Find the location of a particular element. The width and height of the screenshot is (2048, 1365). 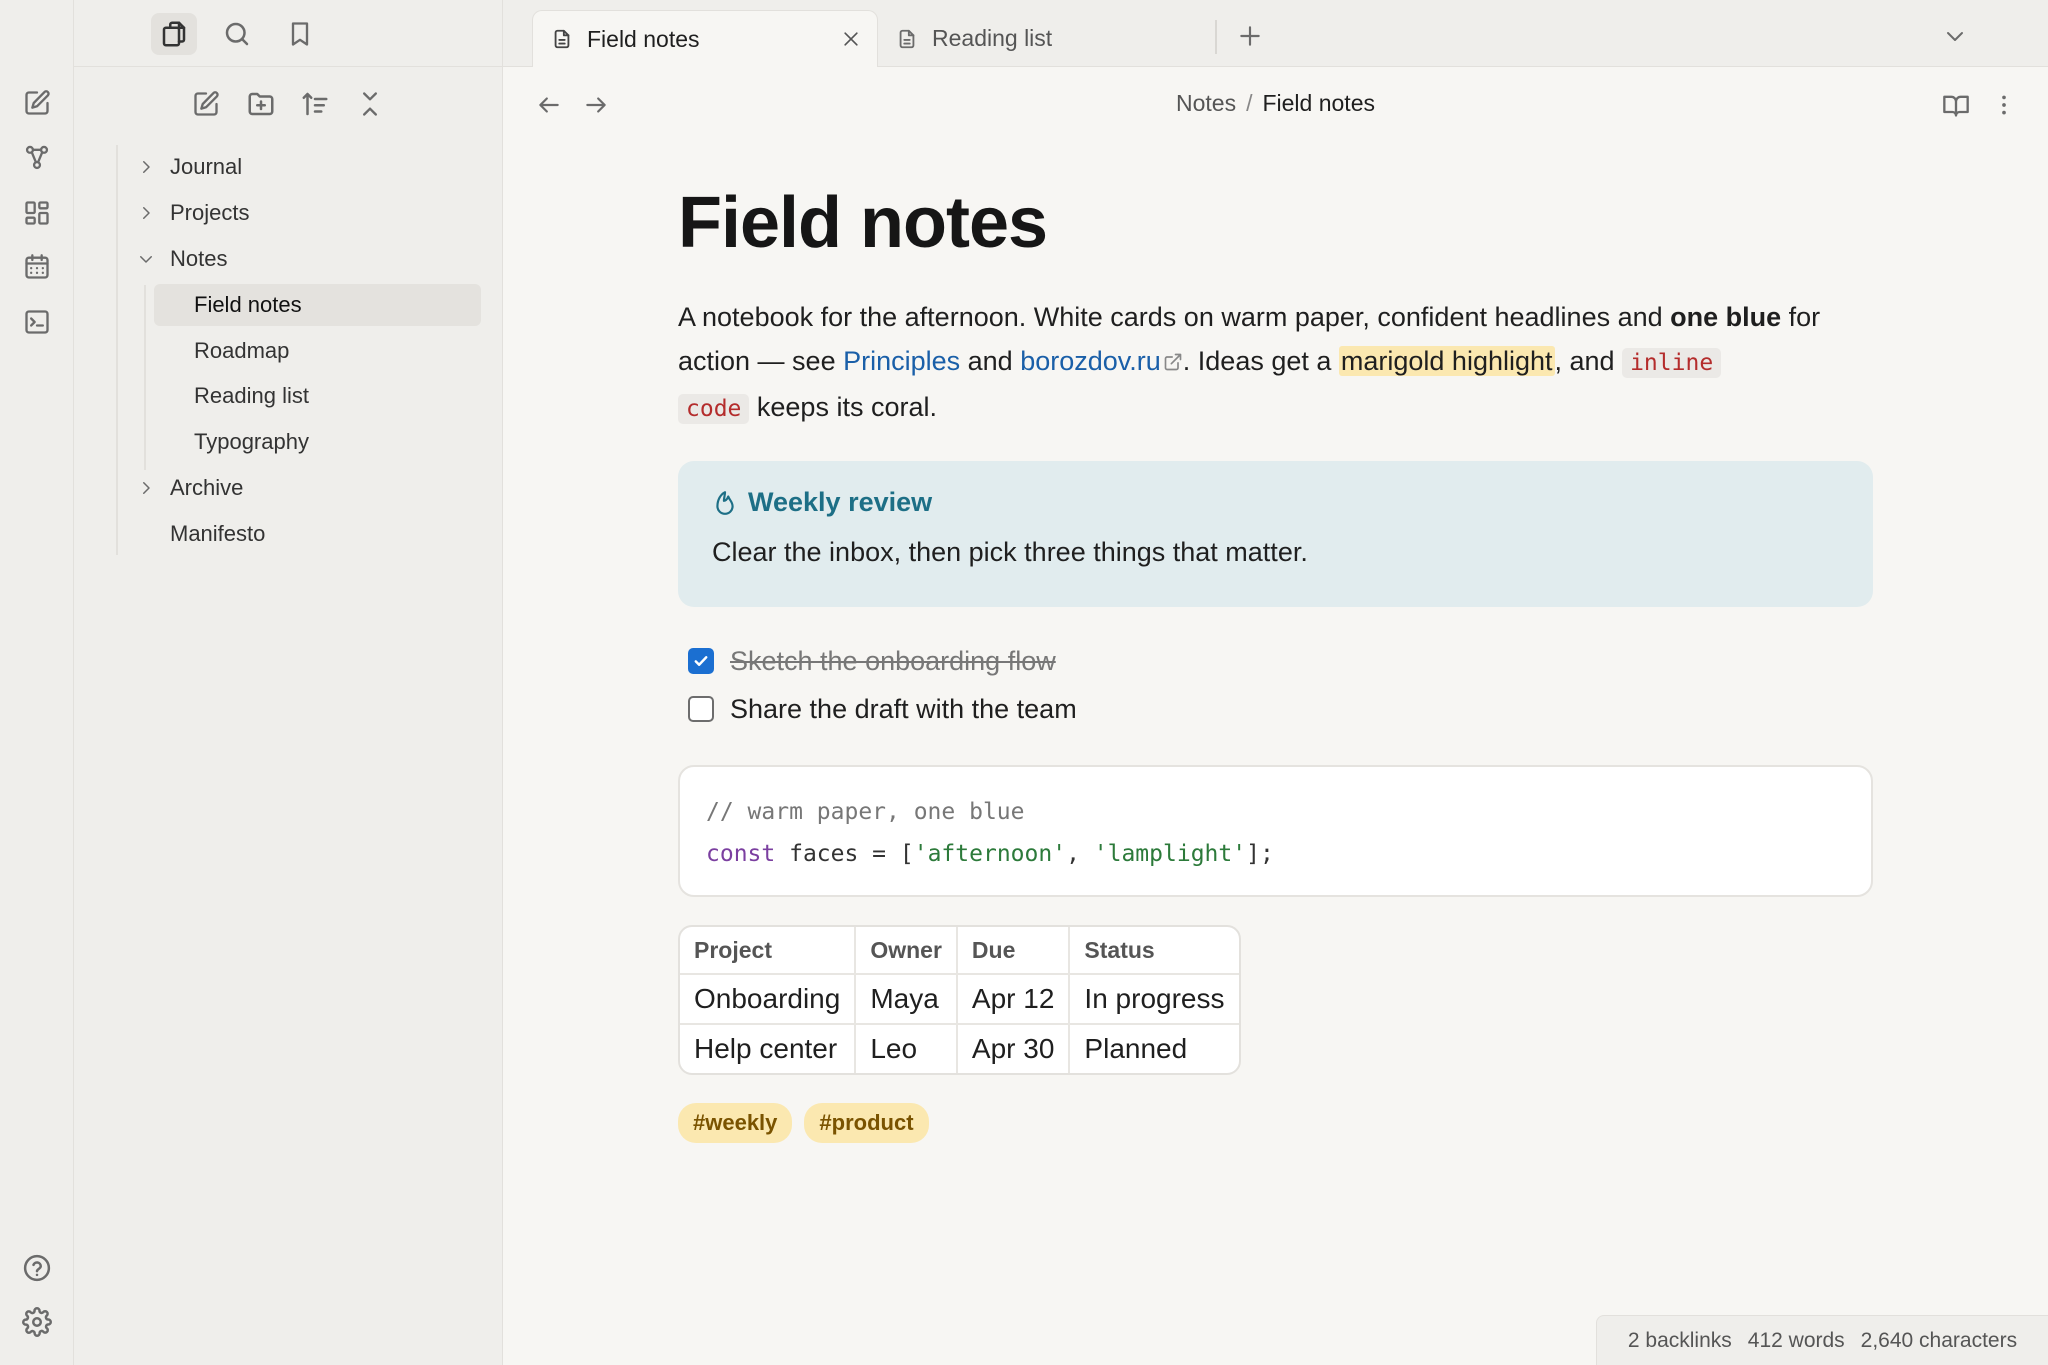

canvas-icon is located at coordinates (37, 213).